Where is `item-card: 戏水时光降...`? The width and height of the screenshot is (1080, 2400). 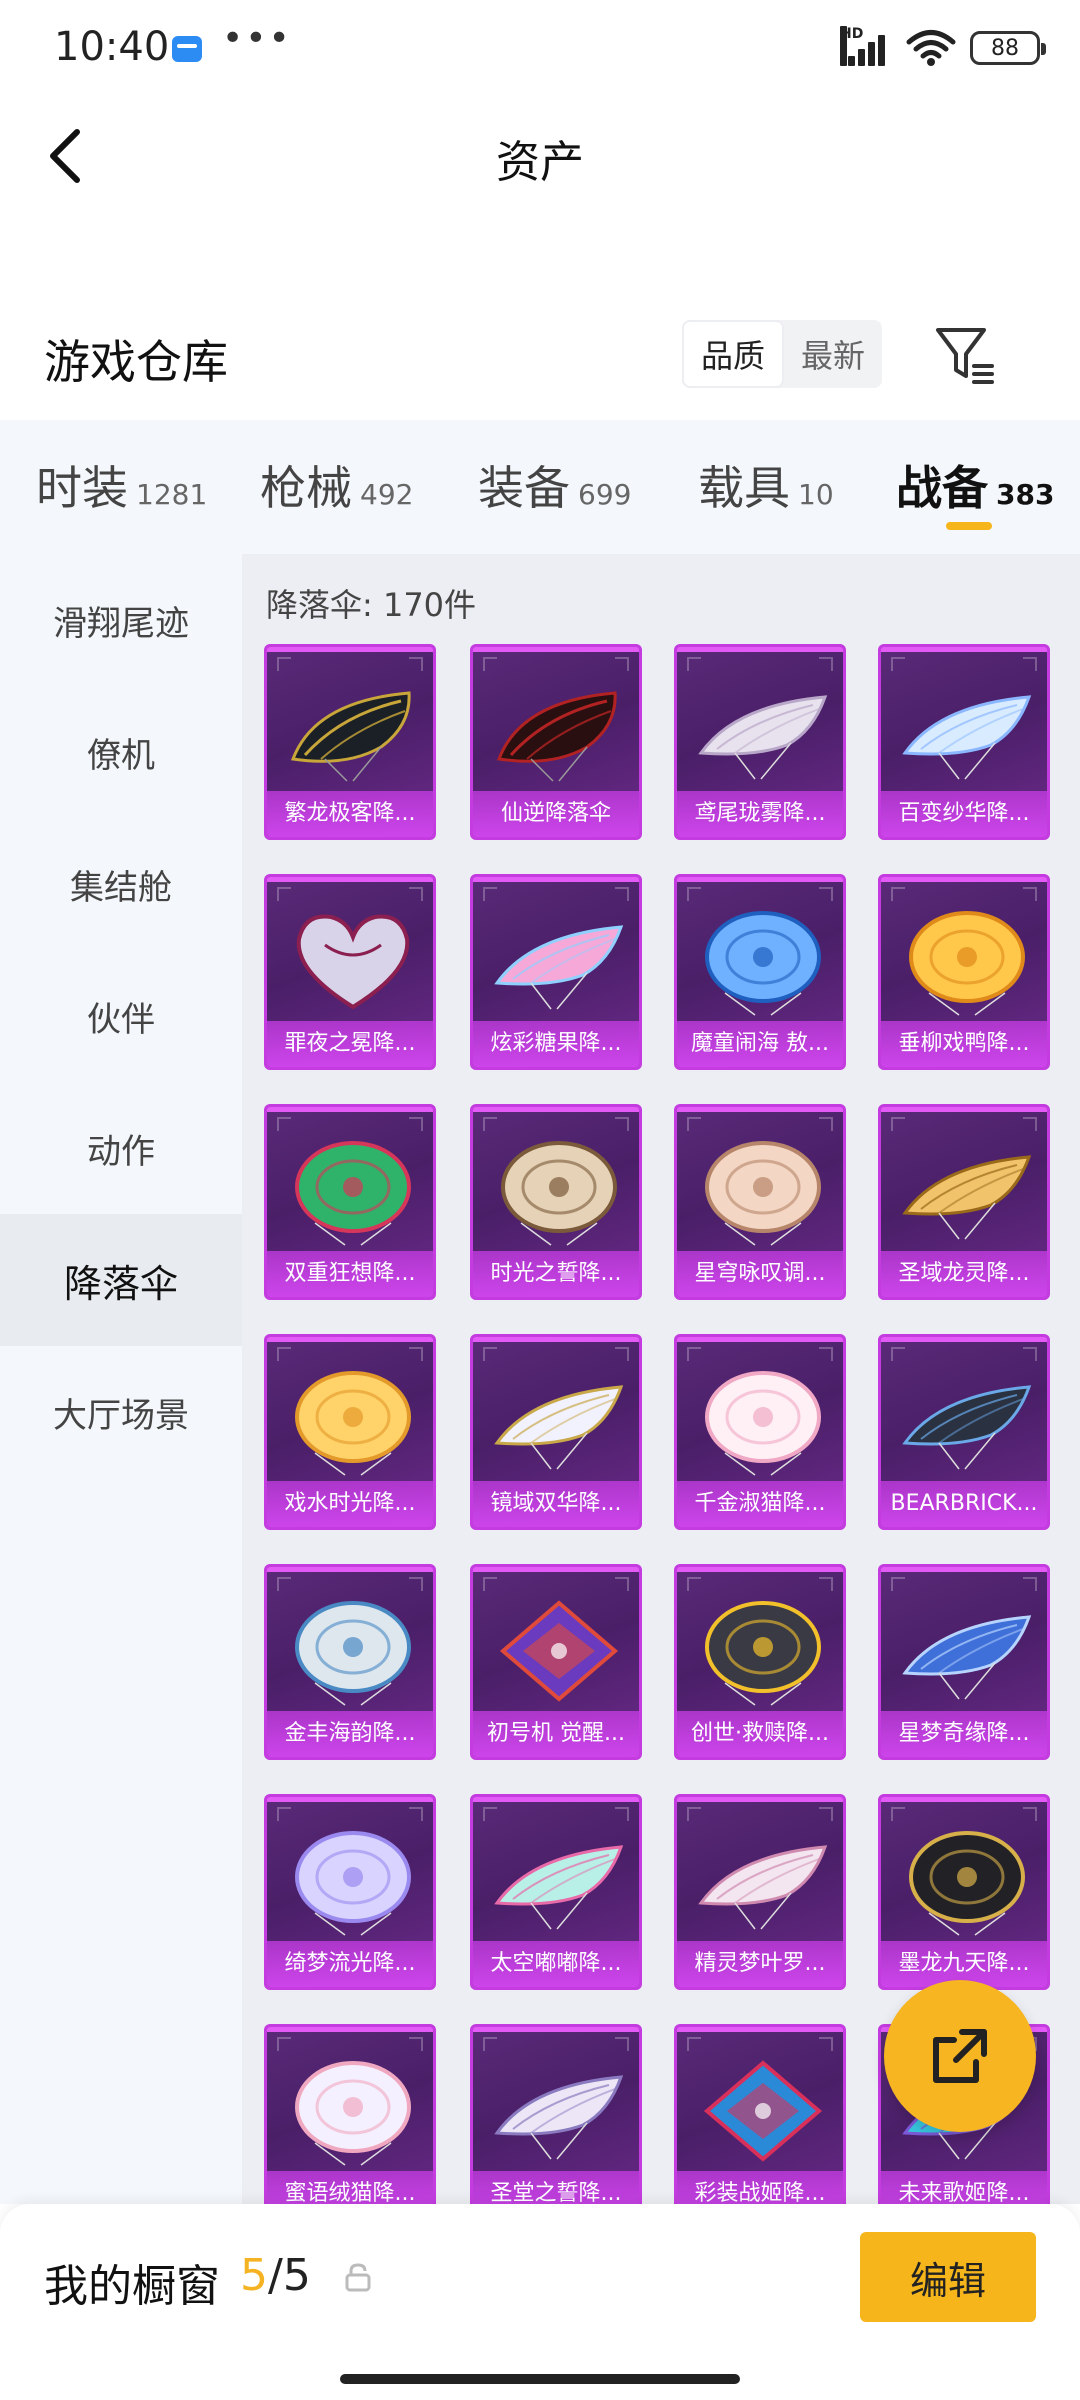
item-card: 戏水时光降... is located at coordinates (350, 1432).